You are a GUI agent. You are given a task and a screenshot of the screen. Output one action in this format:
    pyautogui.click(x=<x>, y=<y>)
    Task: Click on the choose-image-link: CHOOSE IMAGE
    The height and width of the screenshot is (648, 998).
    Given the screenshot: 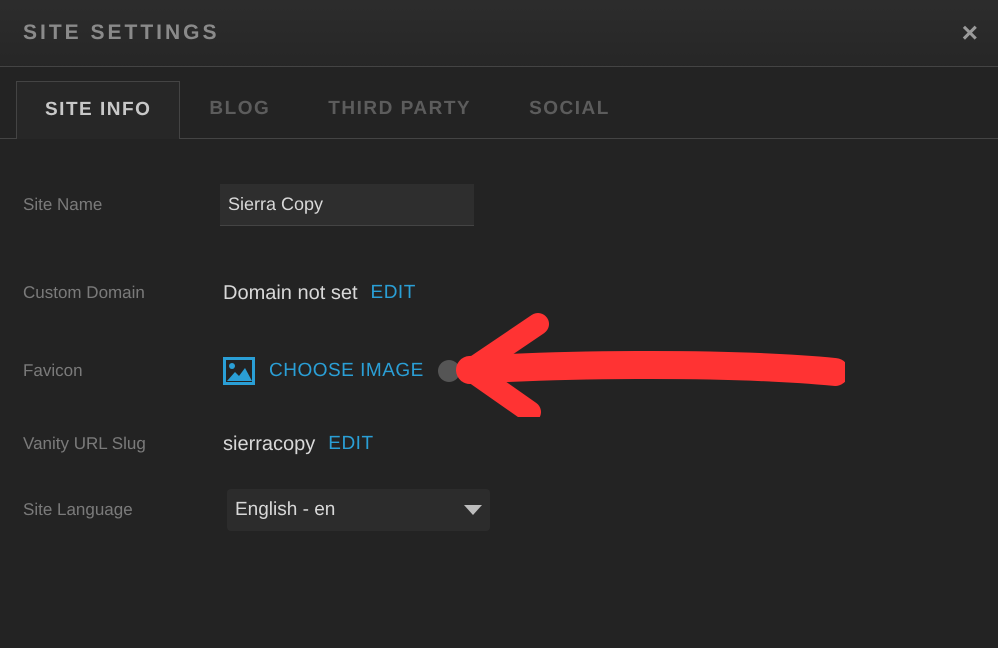 What is the action you would take?
    pyautogui.click(x=346, y=371)
    